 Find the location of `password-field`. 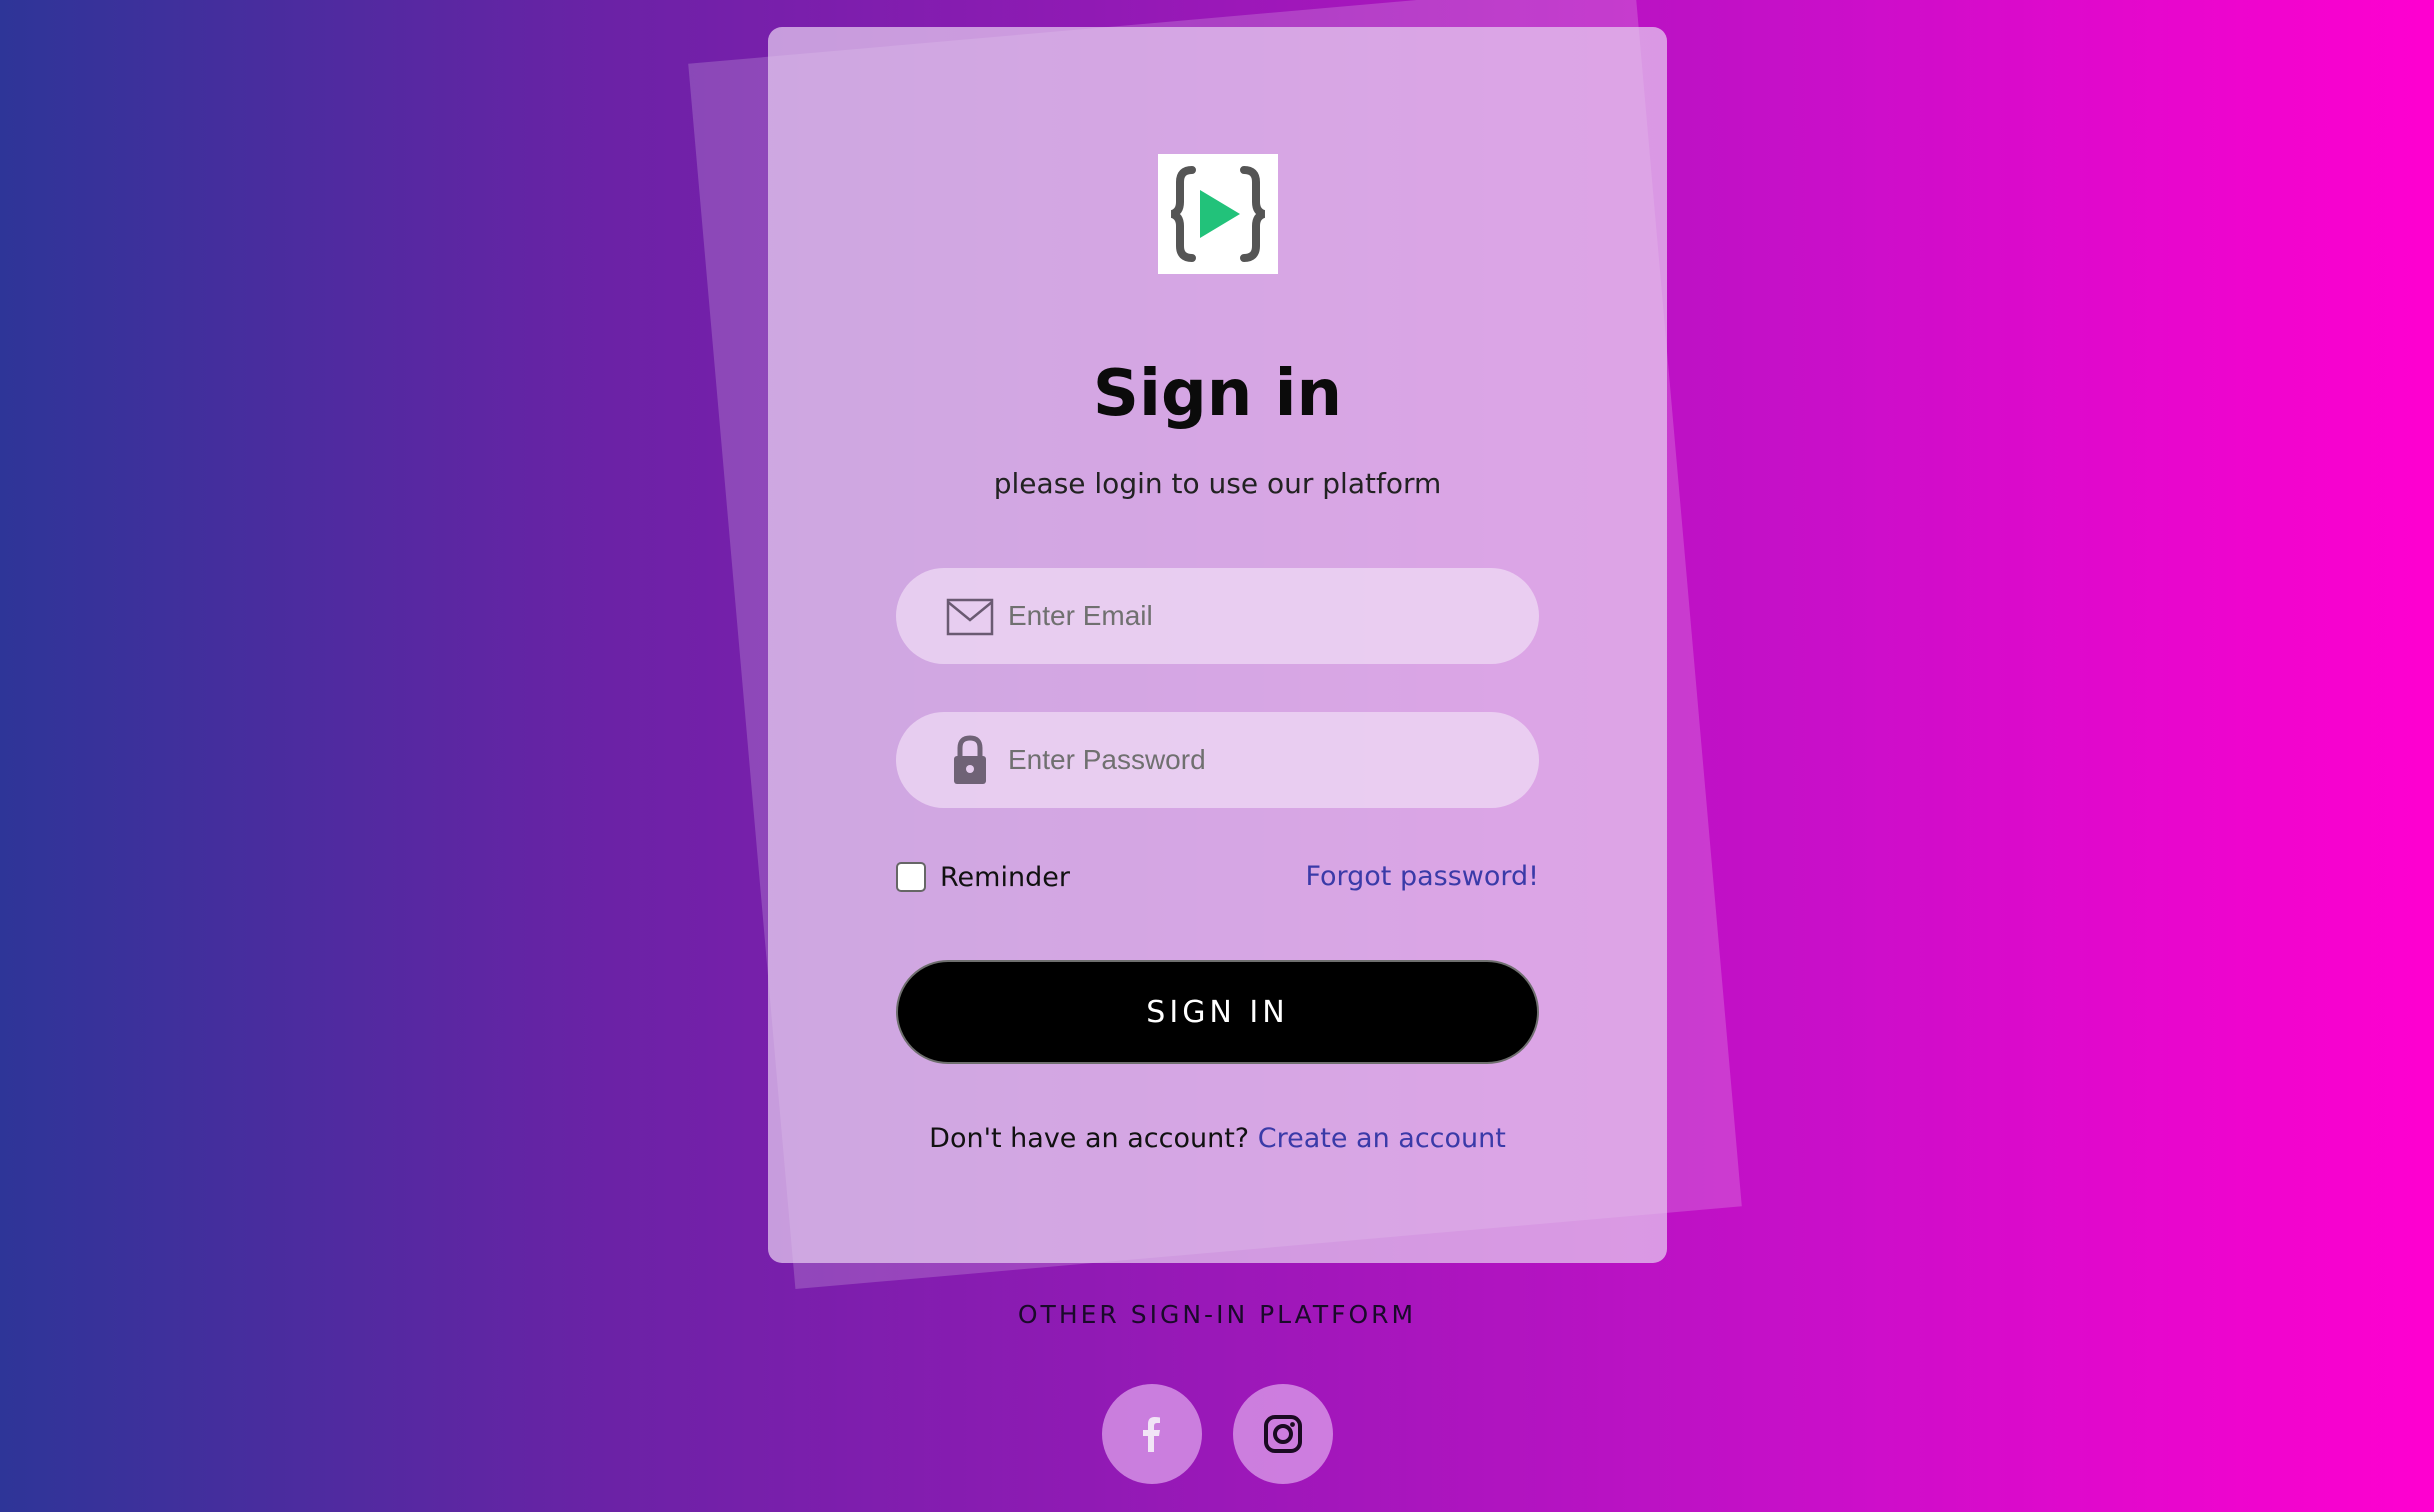

password-field is located at coordinates (1217, 760).